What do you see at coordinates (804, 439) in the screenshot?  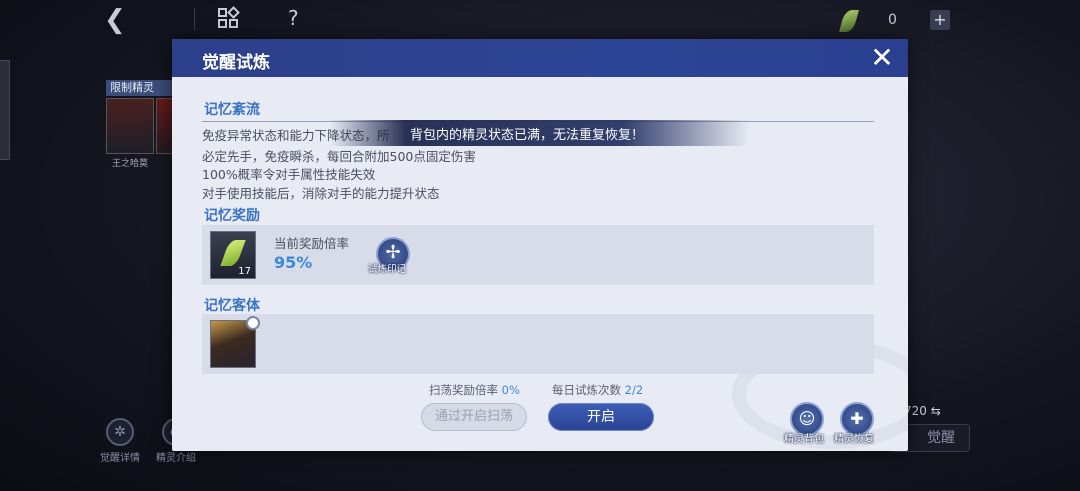 I see `pet-bag-label: 精灵背包` at bounding box center [804, 439].